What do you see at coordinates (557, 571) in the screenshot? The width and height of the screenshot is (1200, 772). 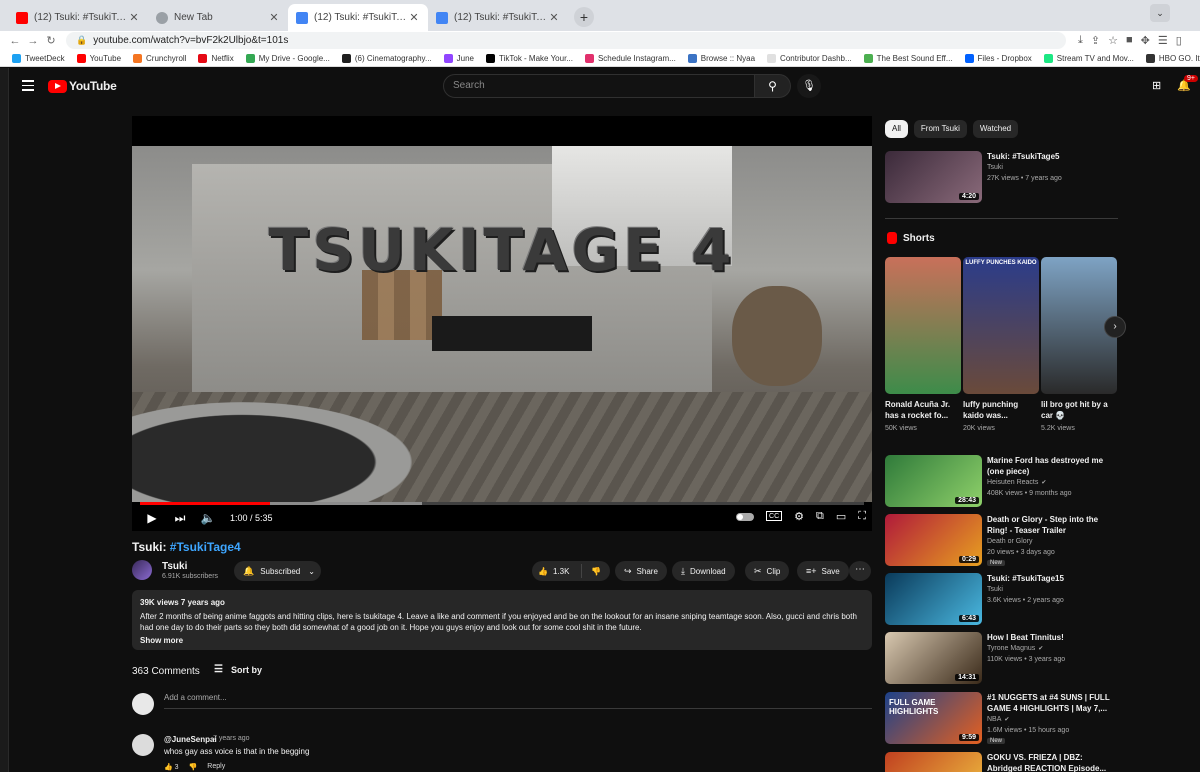 I see `like-button: 👍 1.3K` at bounding box center [557, 571].